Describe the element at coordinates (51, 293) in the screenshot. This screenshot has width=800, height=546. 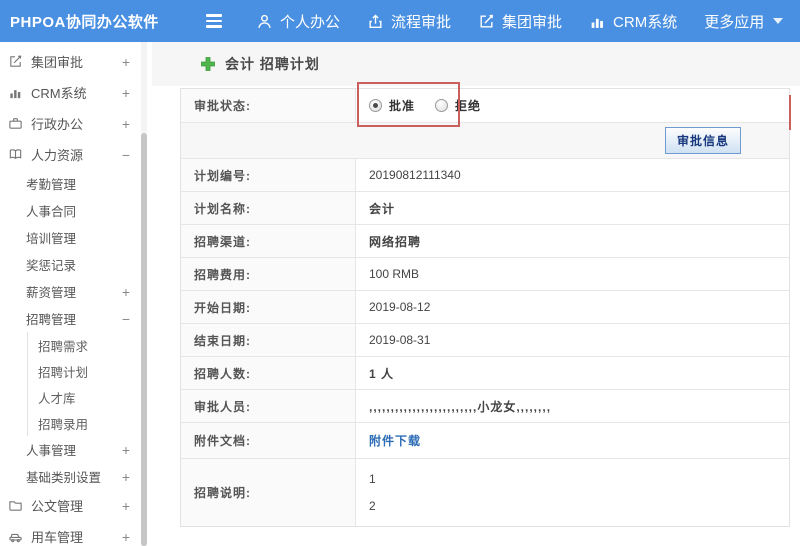
I see `sidebar-item-label: 薪资管理` at that location.